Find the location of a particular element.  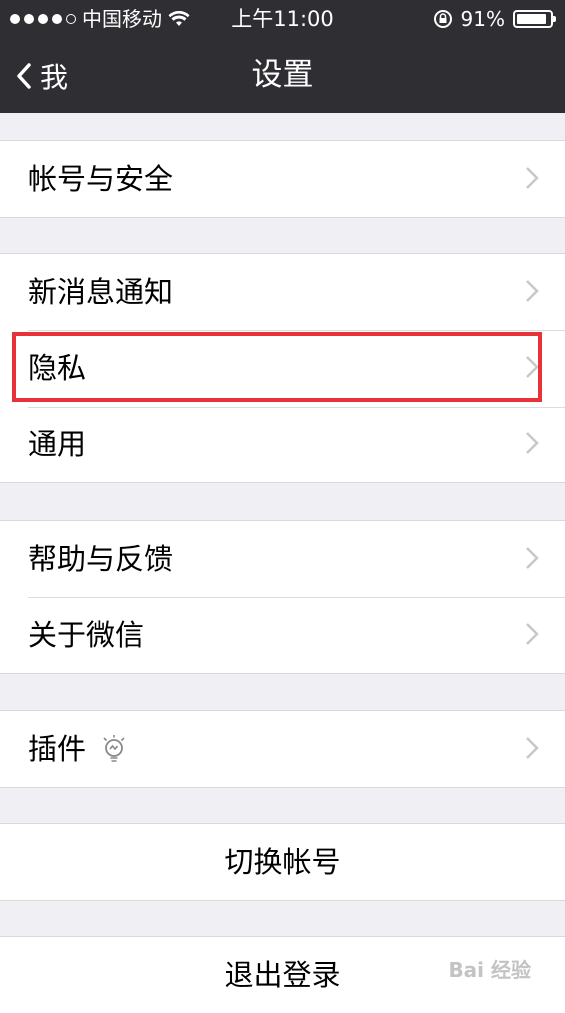

settings-group-plugins: 插件 is located at coordinates (282, 749).